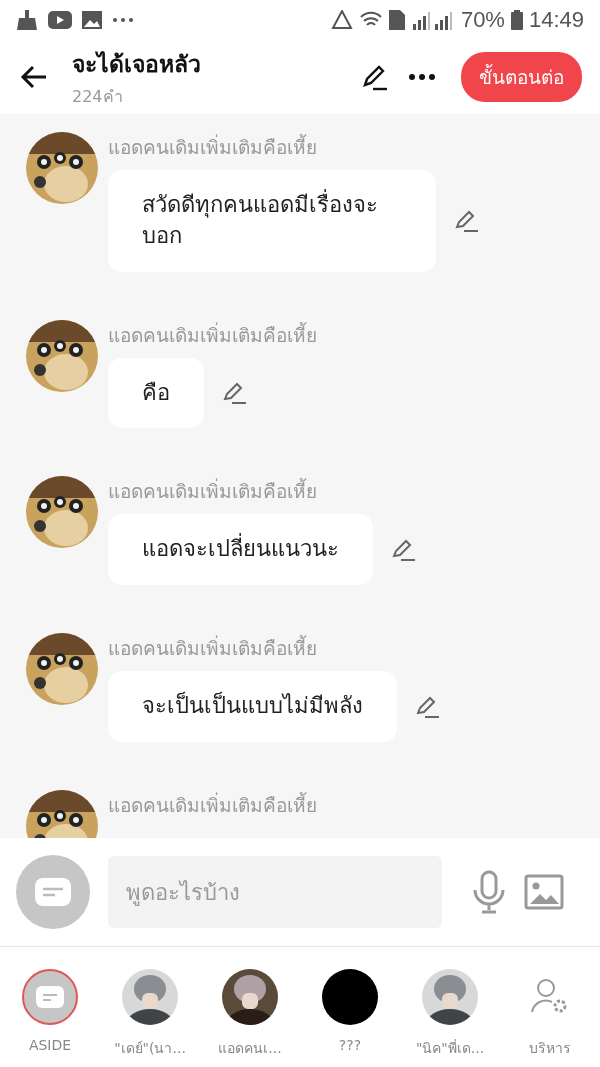 Image resolution: width=600 pixels, height=1067 pixels. What do you see at coordinates (98, 96) in the screenshot?
I see `word-count: 224คำ` at bounding box center [98, 96].